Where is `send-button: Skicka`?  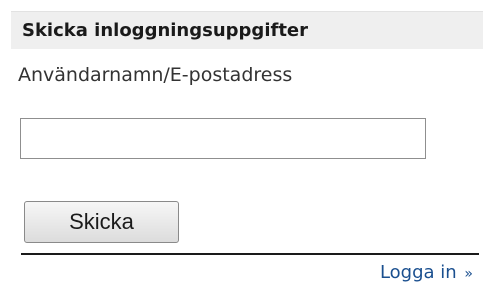 send-button: Skicka is located at coordinates (101, 222).